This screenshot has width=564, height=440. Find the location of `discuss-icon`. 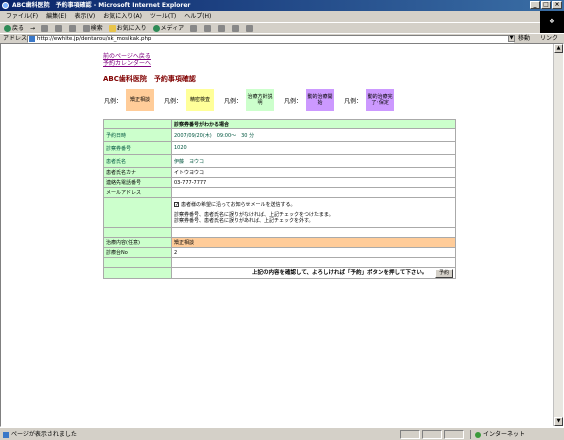

discuss-icon is located at coordinates (249, 28).